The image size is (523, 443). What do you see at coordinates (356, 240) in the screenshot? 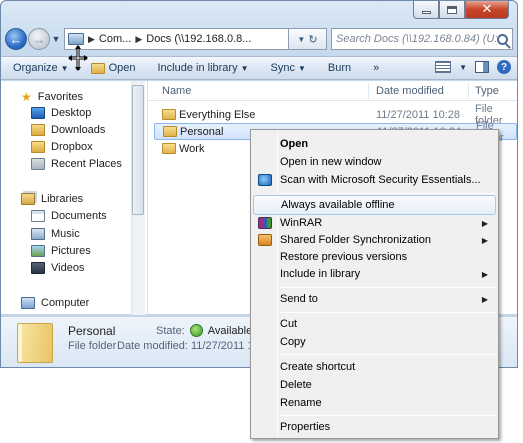
I see `menu-label: Shared Folder Synchronization` at bounding box center [356, 240].